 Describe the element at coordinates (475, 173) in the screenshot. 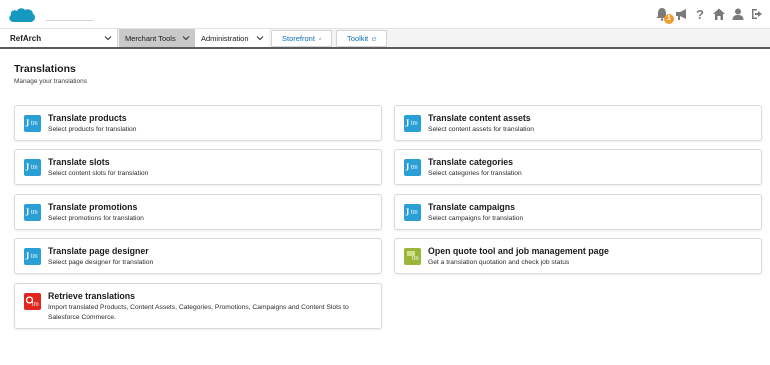

I see `card-description: Select categories for translation` at that location.